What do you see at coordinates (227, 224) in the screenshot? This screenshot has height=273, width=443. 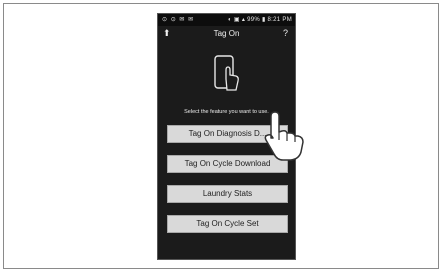 I see `tag-on-cycle-set-button: Tag On Cycle Set` at bounding box center [227, 224].